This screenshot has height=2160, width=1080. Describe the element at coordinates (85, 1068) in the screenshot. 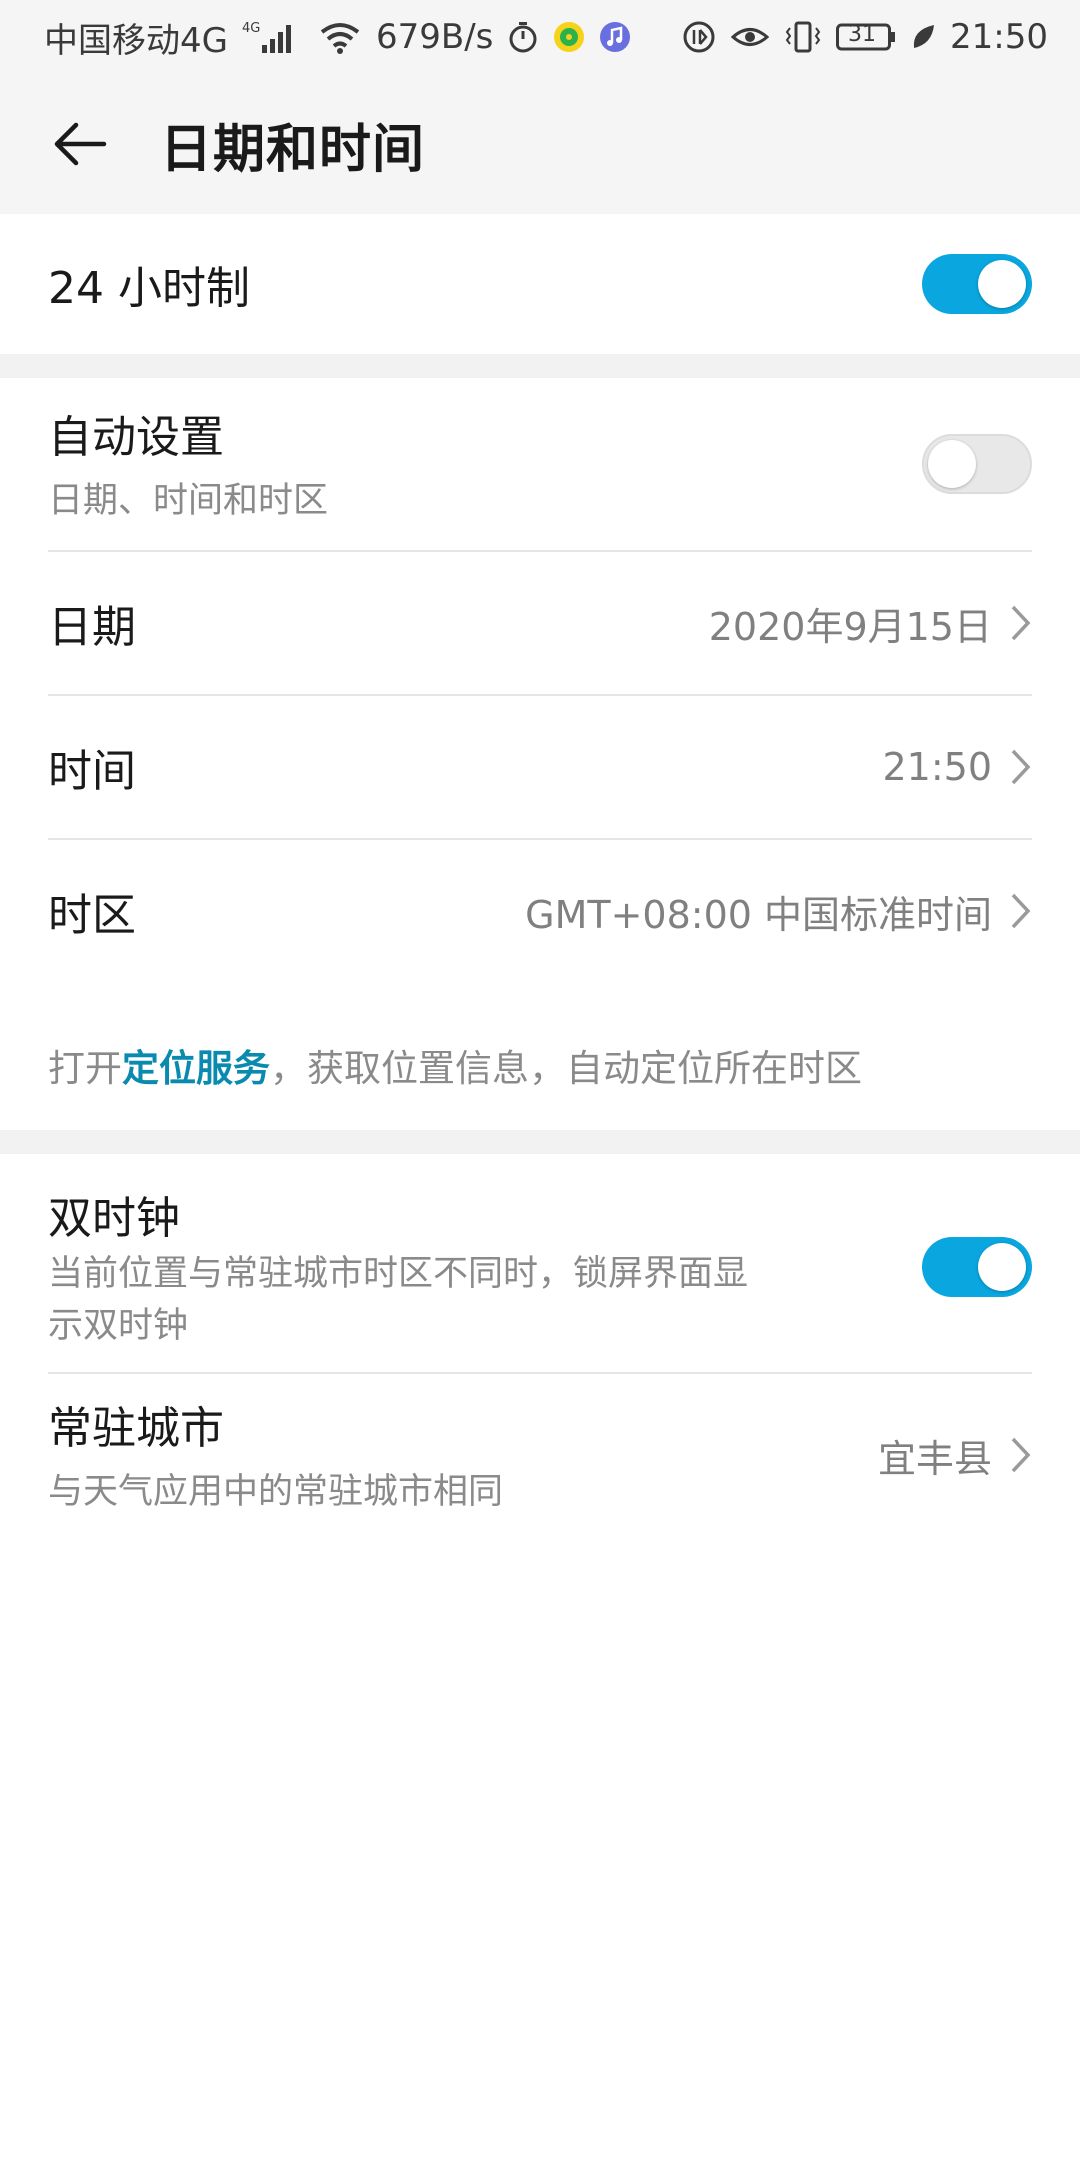

I see `hint-prefix: 打开` at that location.